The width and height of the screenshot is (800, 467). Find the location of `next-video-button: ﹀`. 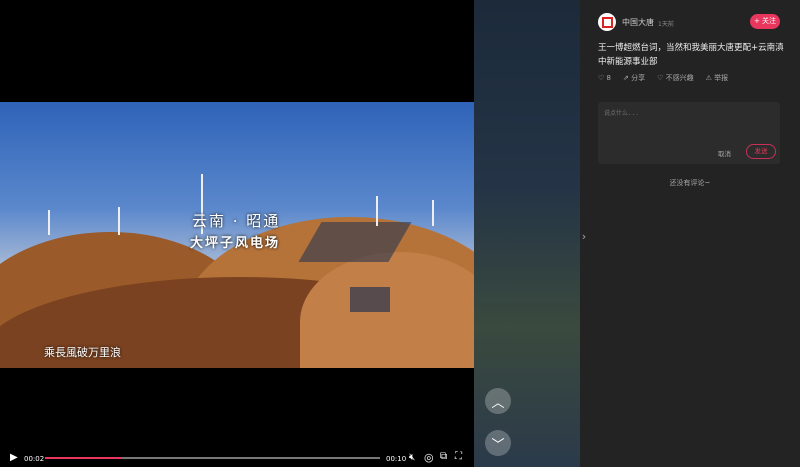

next-video-button: ﹀ is located at coordinates (498, 443).